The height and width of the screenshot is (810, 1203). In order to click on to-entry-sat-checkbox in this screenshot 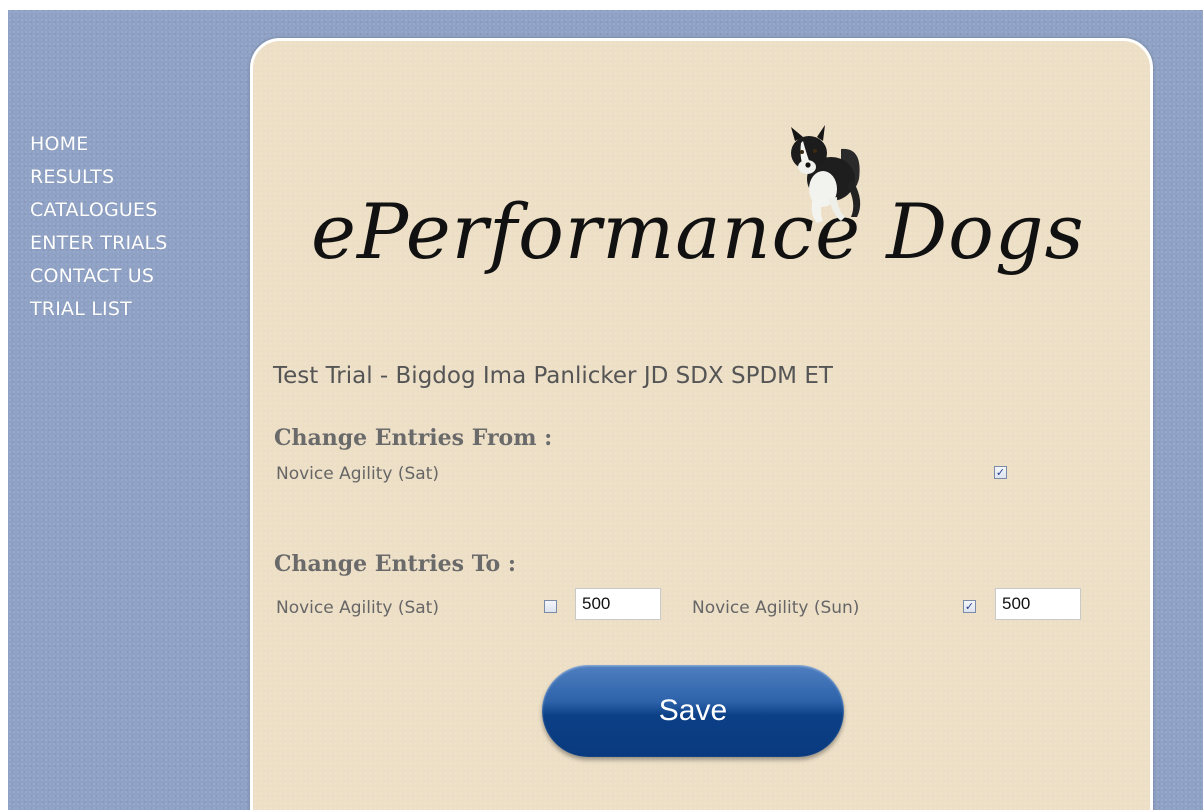, I will do `click(550, 606)`.